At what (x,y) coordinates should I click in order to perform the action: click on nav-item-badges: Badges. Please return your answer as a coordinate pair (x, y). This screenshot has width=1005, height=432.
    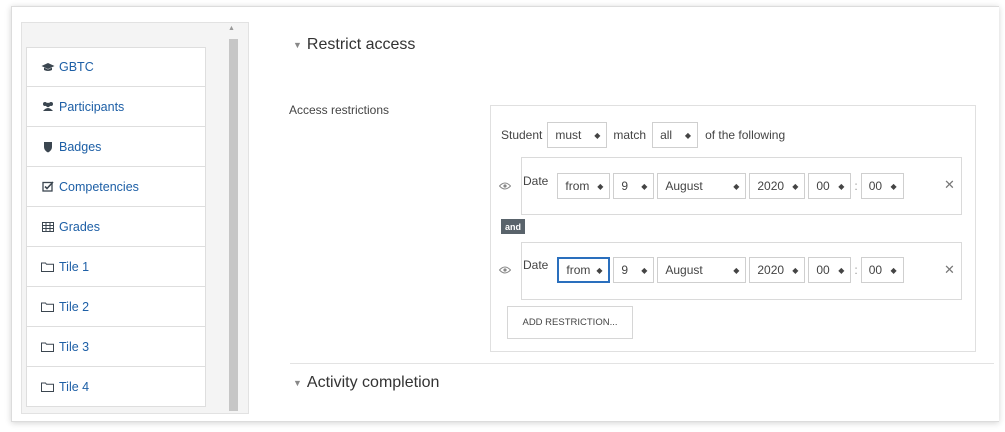
    Looking at the image, I should click on (116, 147).